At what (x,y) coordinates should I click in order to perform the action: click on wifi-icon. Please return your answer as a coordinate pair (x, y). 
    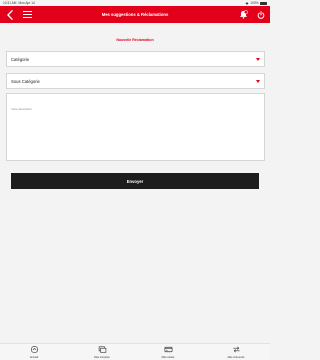
    Looking at the image, I should click on (247, 3).